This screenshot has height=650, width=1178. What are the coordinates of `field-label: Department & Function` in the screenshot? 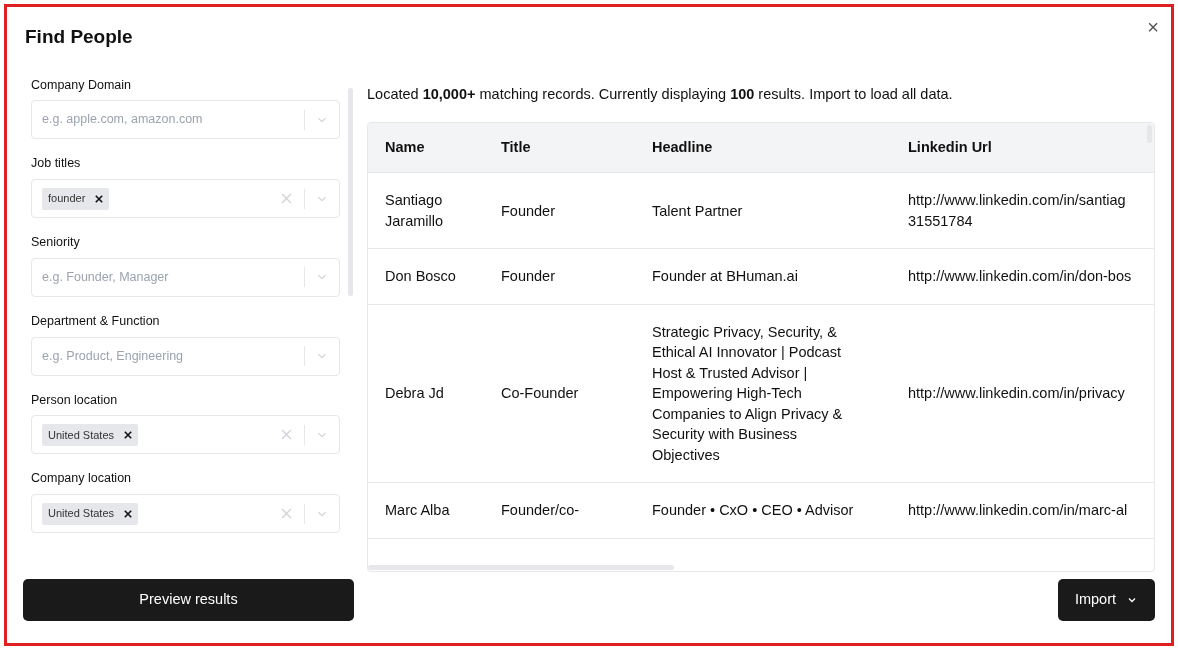 It's located at (96, 321).